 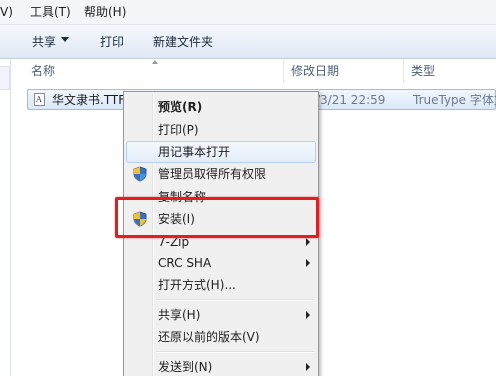 I want to click on column-header-type: 类型, so click(x=423, y=71).